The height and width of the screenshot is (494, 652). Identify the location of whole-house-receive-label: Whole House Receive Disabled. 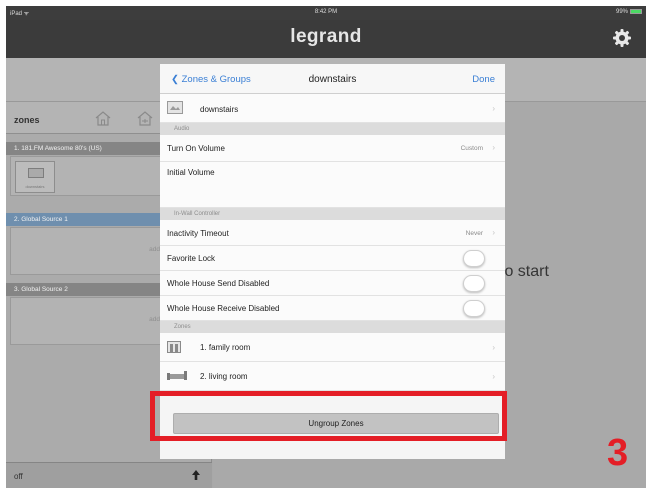
(223, 308).